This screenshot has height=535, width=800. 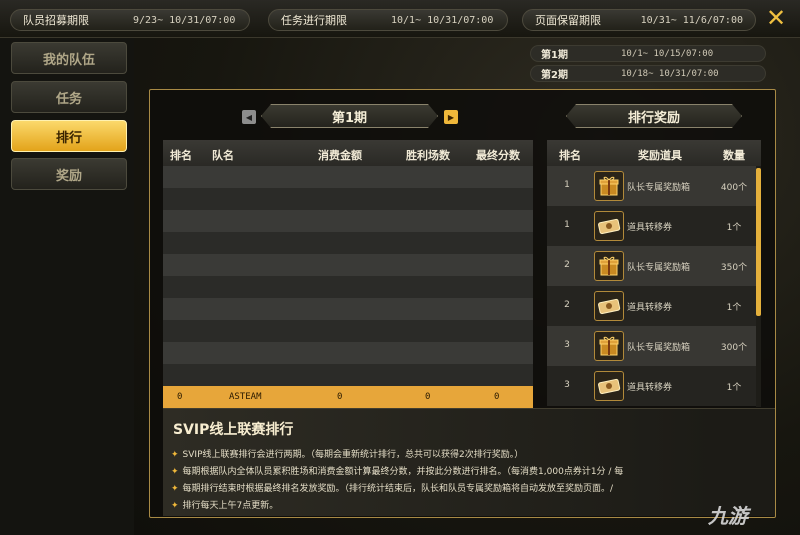 I want to click on scrollbar-thumb, so click(x=758, y=242).